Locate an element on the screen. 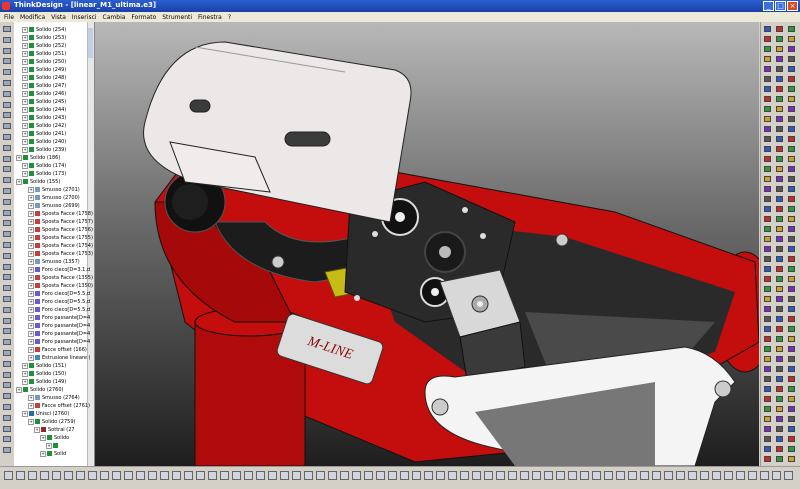  tree-item: + Sposta Facce (1350) is located at coordinates (60, 286).